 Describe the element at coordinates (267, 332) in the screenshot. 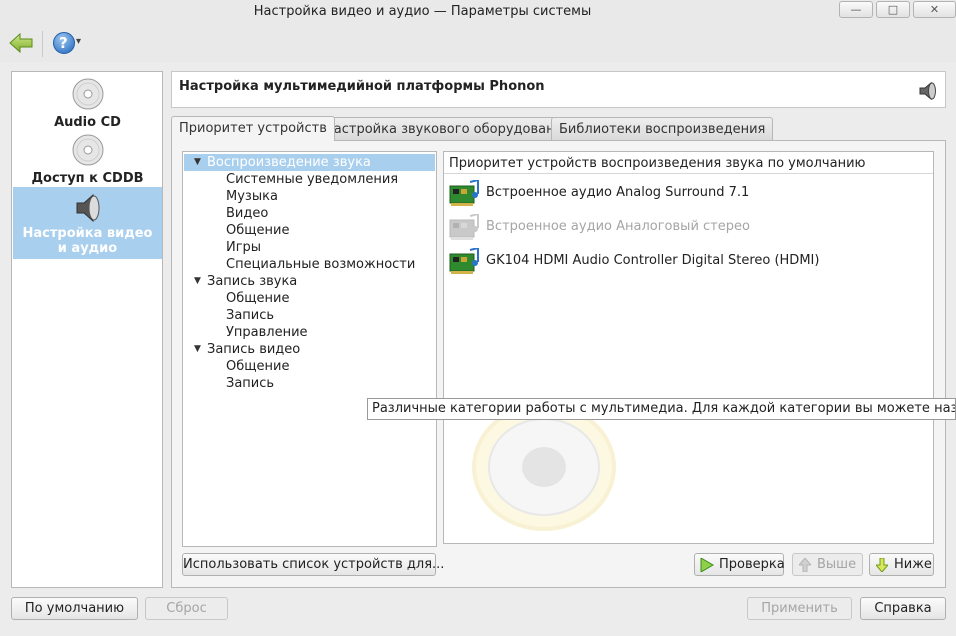

I see `tree-item: Управление` at that location.